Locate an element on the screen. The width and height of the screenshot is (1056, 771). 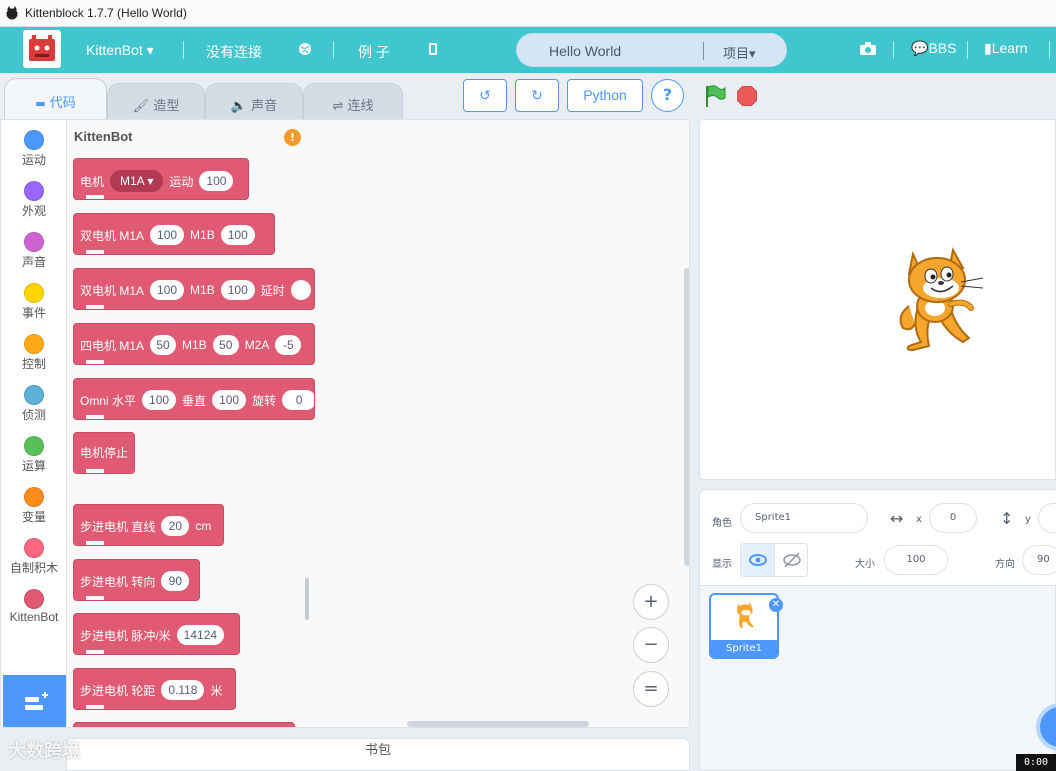
block-dual-motor-delay: 双电机 M1A 100 M1B 100 延时 is located at coordinates (194, 289).